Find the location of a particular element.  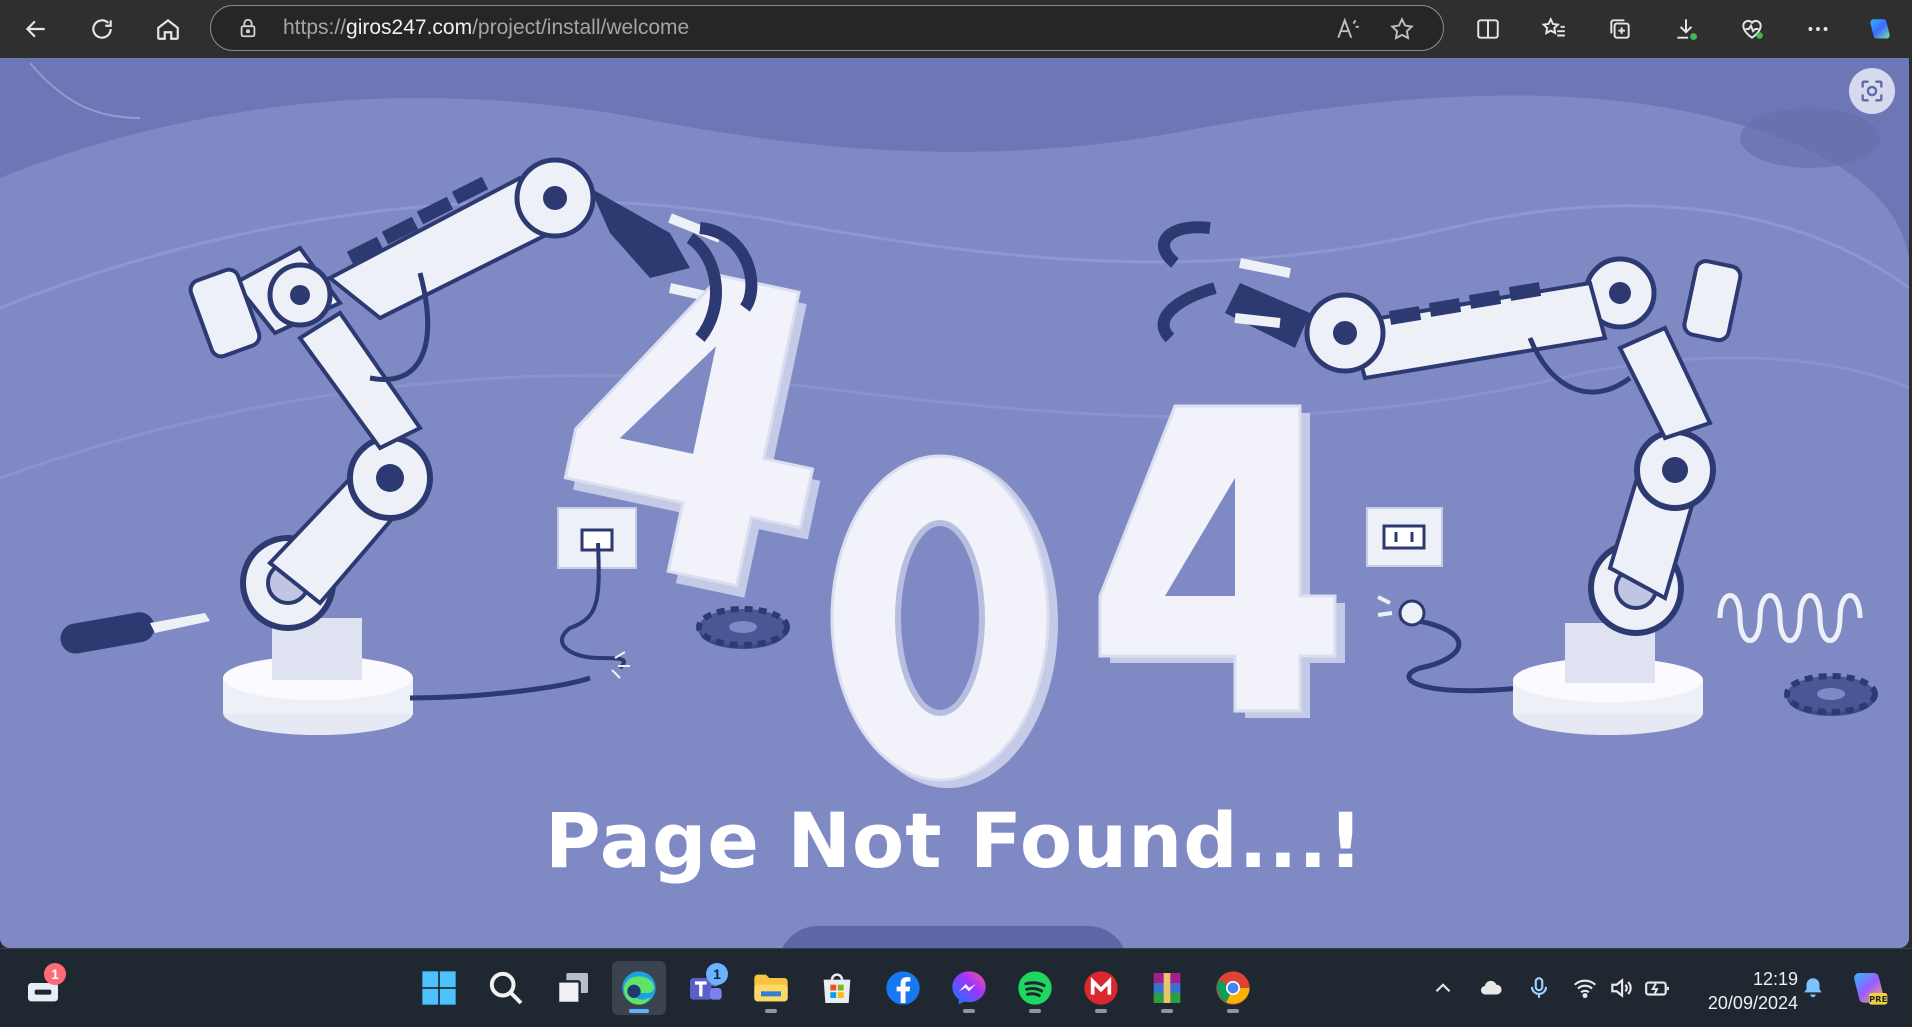

url-host: giros247.com is located at coordinates (409, 27).